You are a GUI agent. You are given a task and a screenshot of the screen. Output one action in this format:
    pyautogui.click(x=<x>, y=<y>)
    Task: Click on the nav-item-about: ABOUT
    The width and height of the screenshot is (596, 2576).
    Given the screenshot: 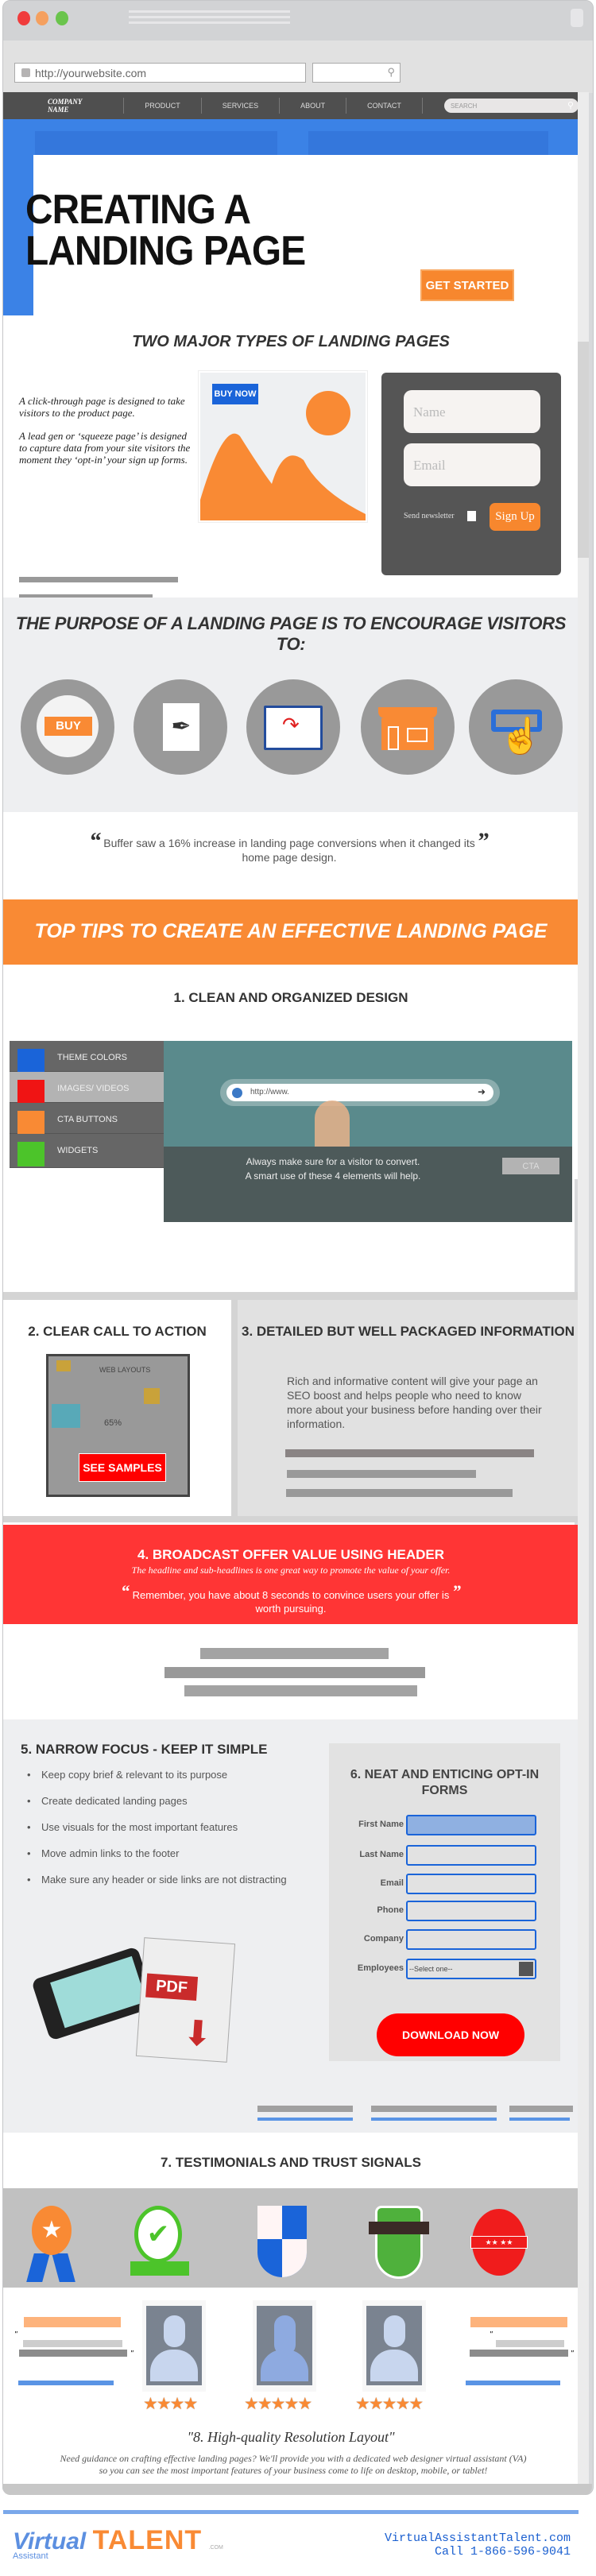 What is the action you would take?
    pyautogui.click(x=313, y=106)
    